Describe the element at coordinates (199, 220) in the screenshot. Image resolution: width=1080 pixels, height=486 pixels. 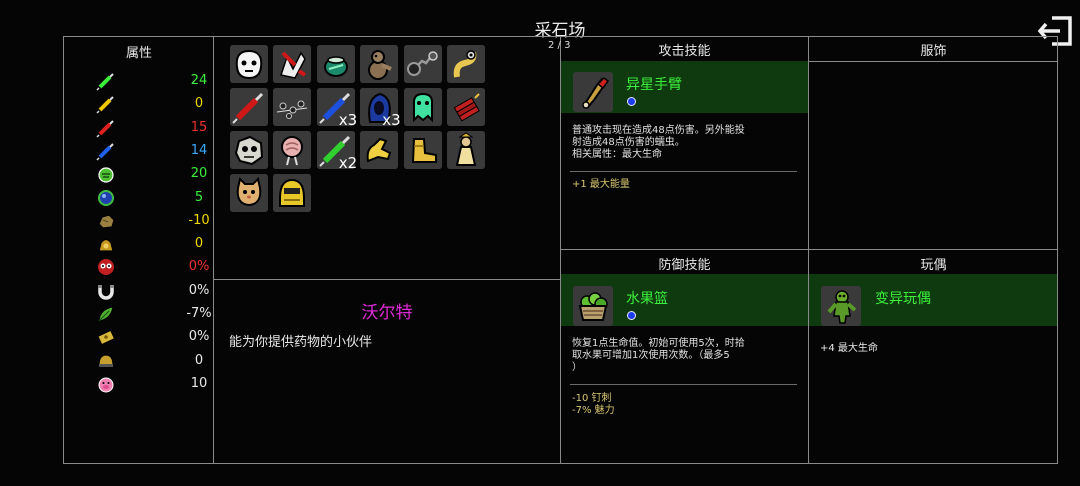
I see `stat-value: -10` at that location.